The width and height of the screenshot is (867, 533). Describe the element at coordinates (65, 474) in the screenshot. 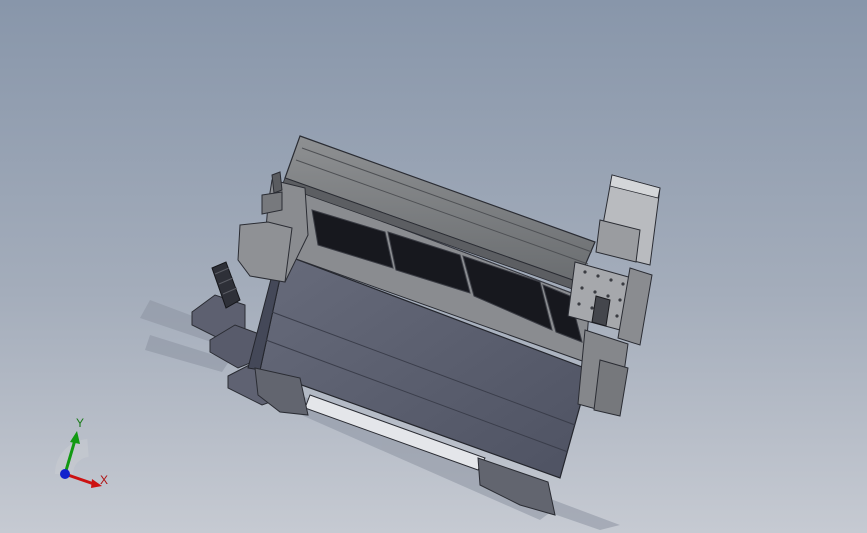

I see `z-axis-dot` at that location.